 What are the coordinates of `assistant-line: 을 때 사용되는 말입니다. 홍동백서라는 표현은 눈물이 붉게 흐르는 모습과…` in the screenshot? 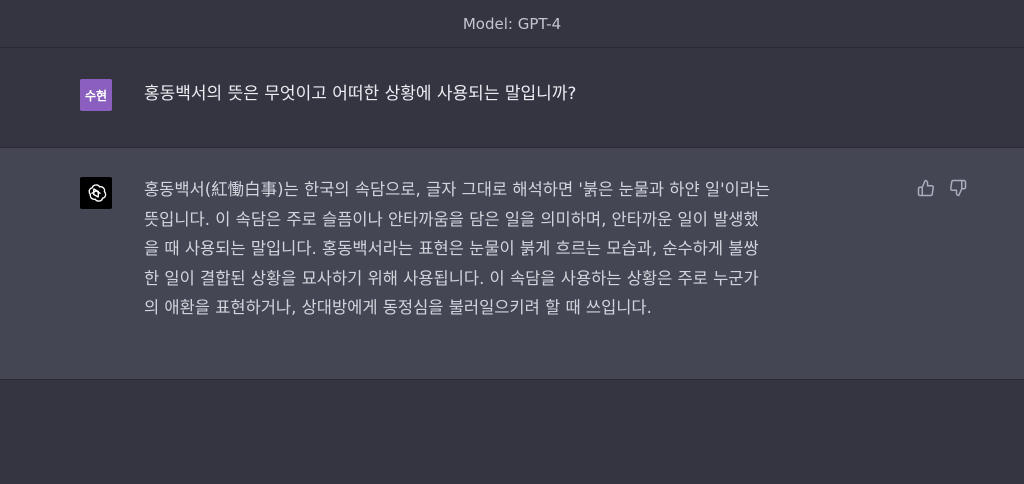 It's located at (451, 248).